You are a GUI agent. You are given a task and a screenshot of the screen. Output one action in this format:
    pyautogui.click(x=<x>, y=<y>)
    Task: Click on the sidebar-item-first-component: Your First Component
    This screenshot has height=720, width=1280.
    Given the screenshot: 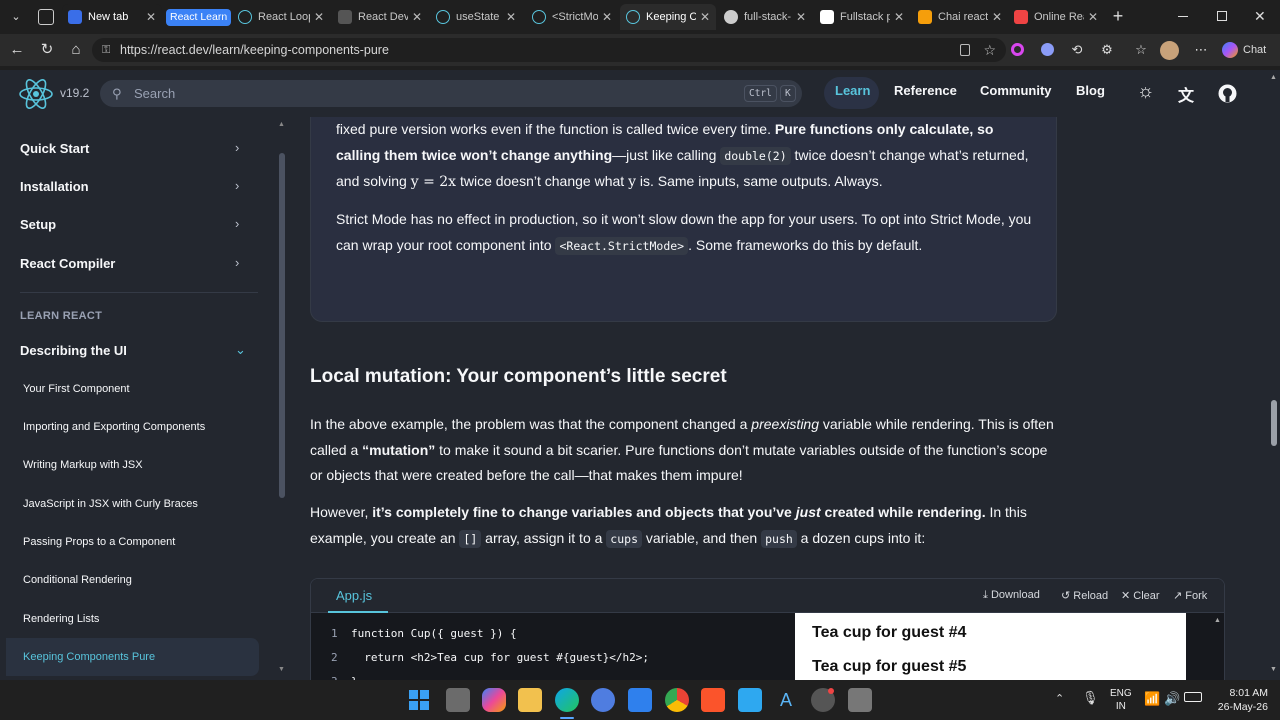 What is the action you would take?
    pyautogui.click(x=76, y=389)
    